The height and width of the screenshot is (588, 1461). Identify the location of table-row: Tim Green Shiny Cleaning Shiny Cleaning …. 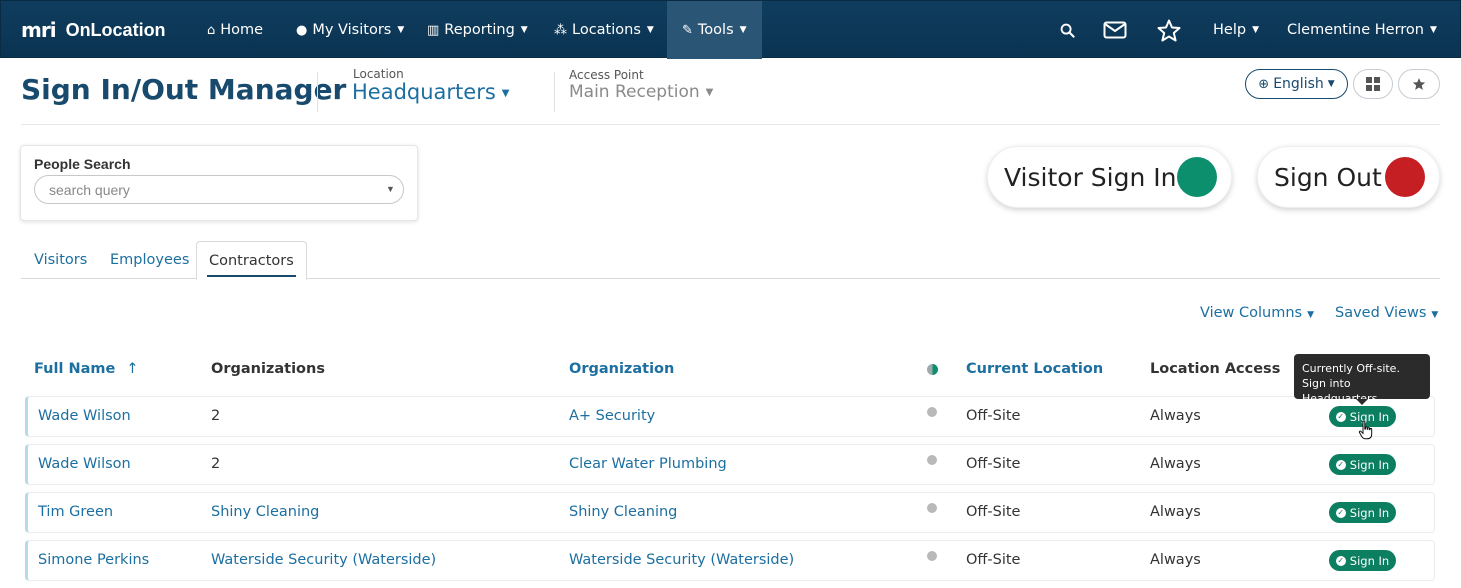
(730, 512).